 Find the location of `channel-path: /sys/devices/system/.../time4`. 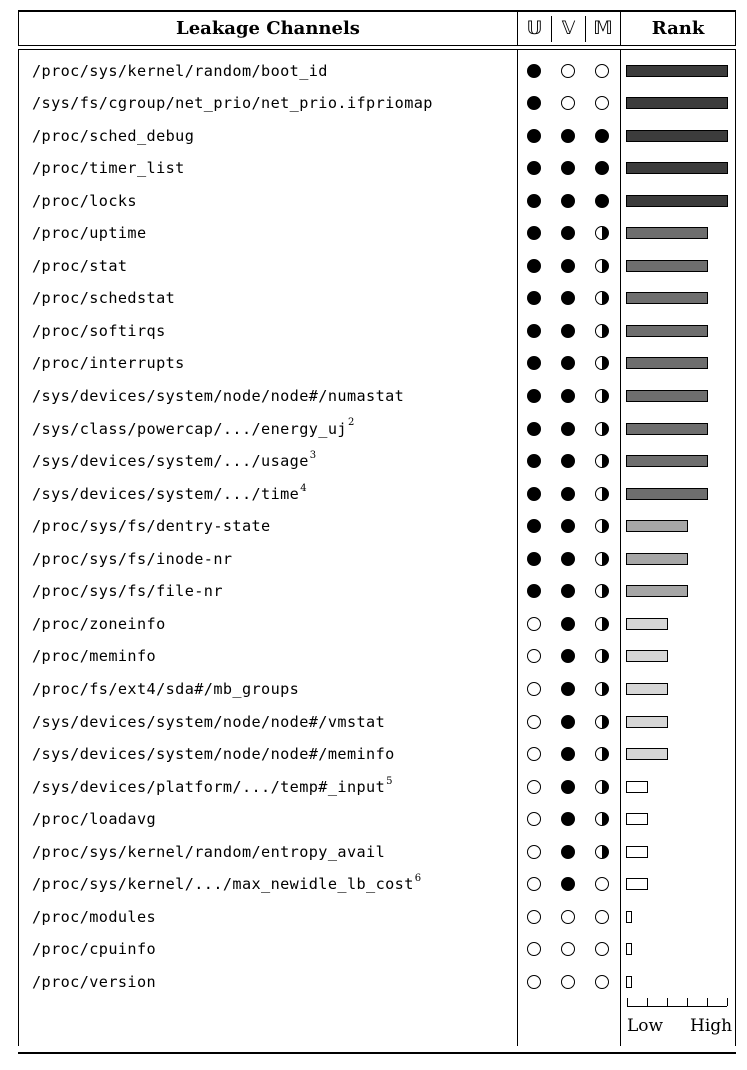

channel-path: /sys/devices/system/.../time4 is located at coordinates (169, 494).